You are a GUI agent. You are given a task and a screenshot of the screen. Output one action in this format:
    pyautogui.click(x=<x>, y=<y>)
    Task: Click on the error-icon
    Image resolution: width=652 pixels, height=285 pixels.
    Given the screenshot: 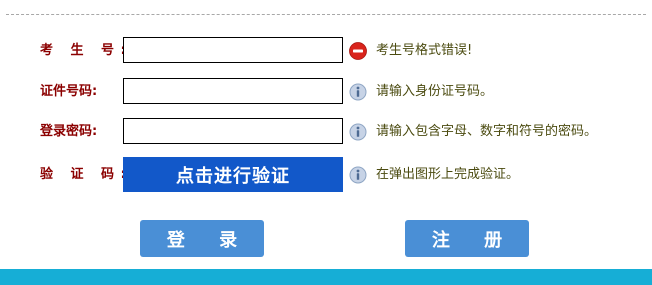 What is the action you would take?
    pyautogui.click(x=358, y=51)
    